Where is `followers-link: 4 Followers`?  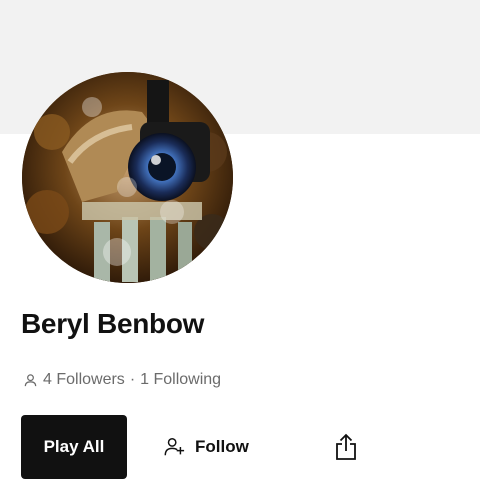
followers-link: 4 Followers is located at coordinates (84, 380).